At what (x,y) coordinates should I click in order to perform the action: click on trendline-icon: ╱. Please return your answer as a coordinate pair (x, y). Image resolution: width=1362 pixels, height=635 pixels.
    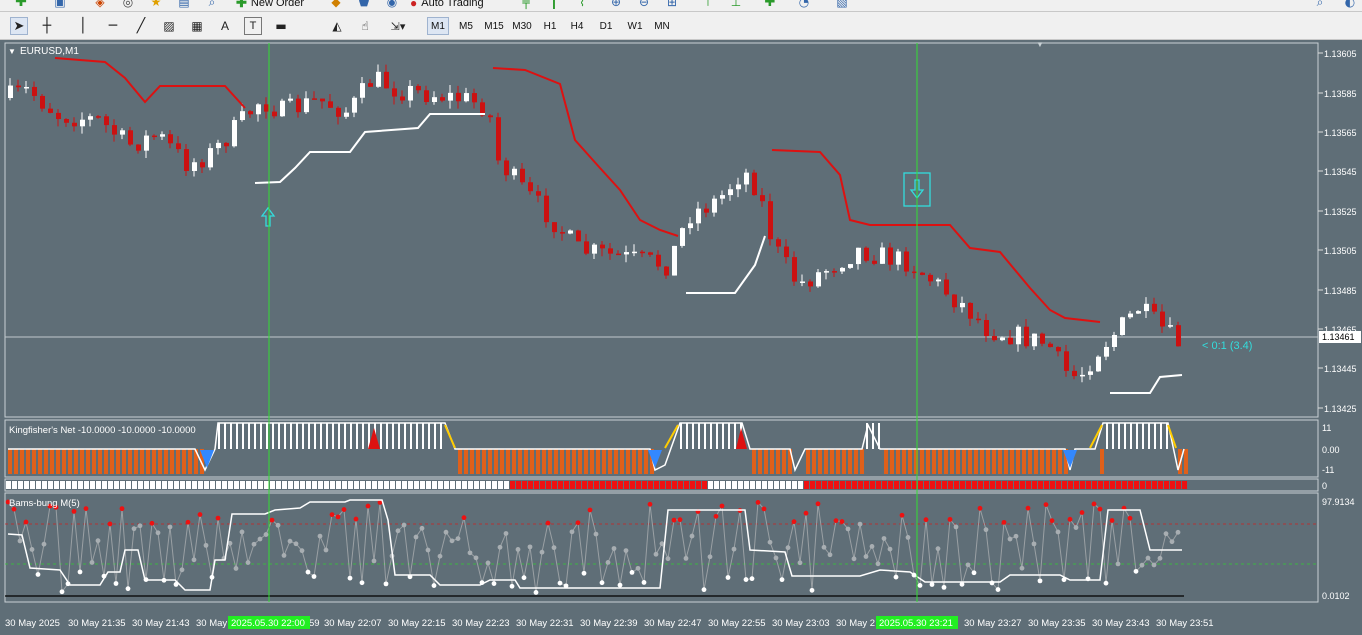
    Looking at the image, I should click on (141, 26).